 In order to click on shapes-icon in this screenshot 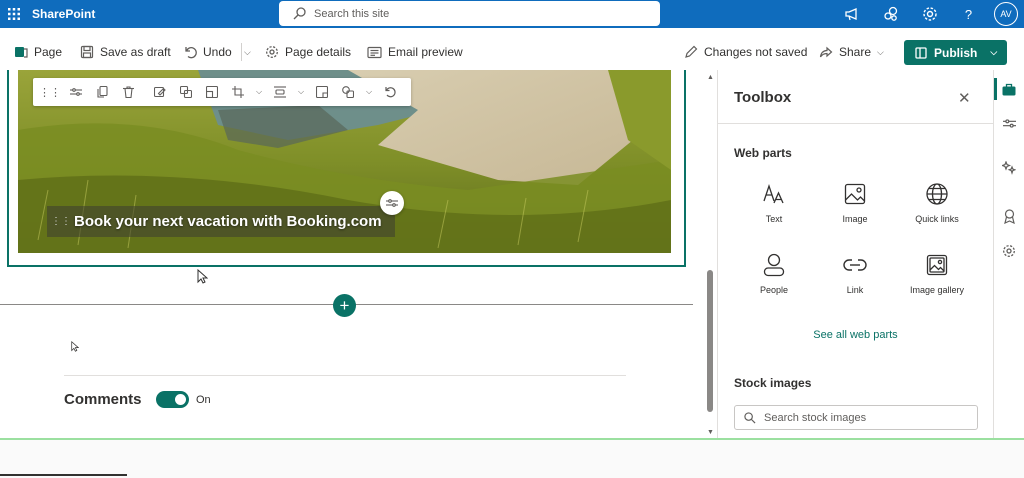, I will do `click(348, 92)`.